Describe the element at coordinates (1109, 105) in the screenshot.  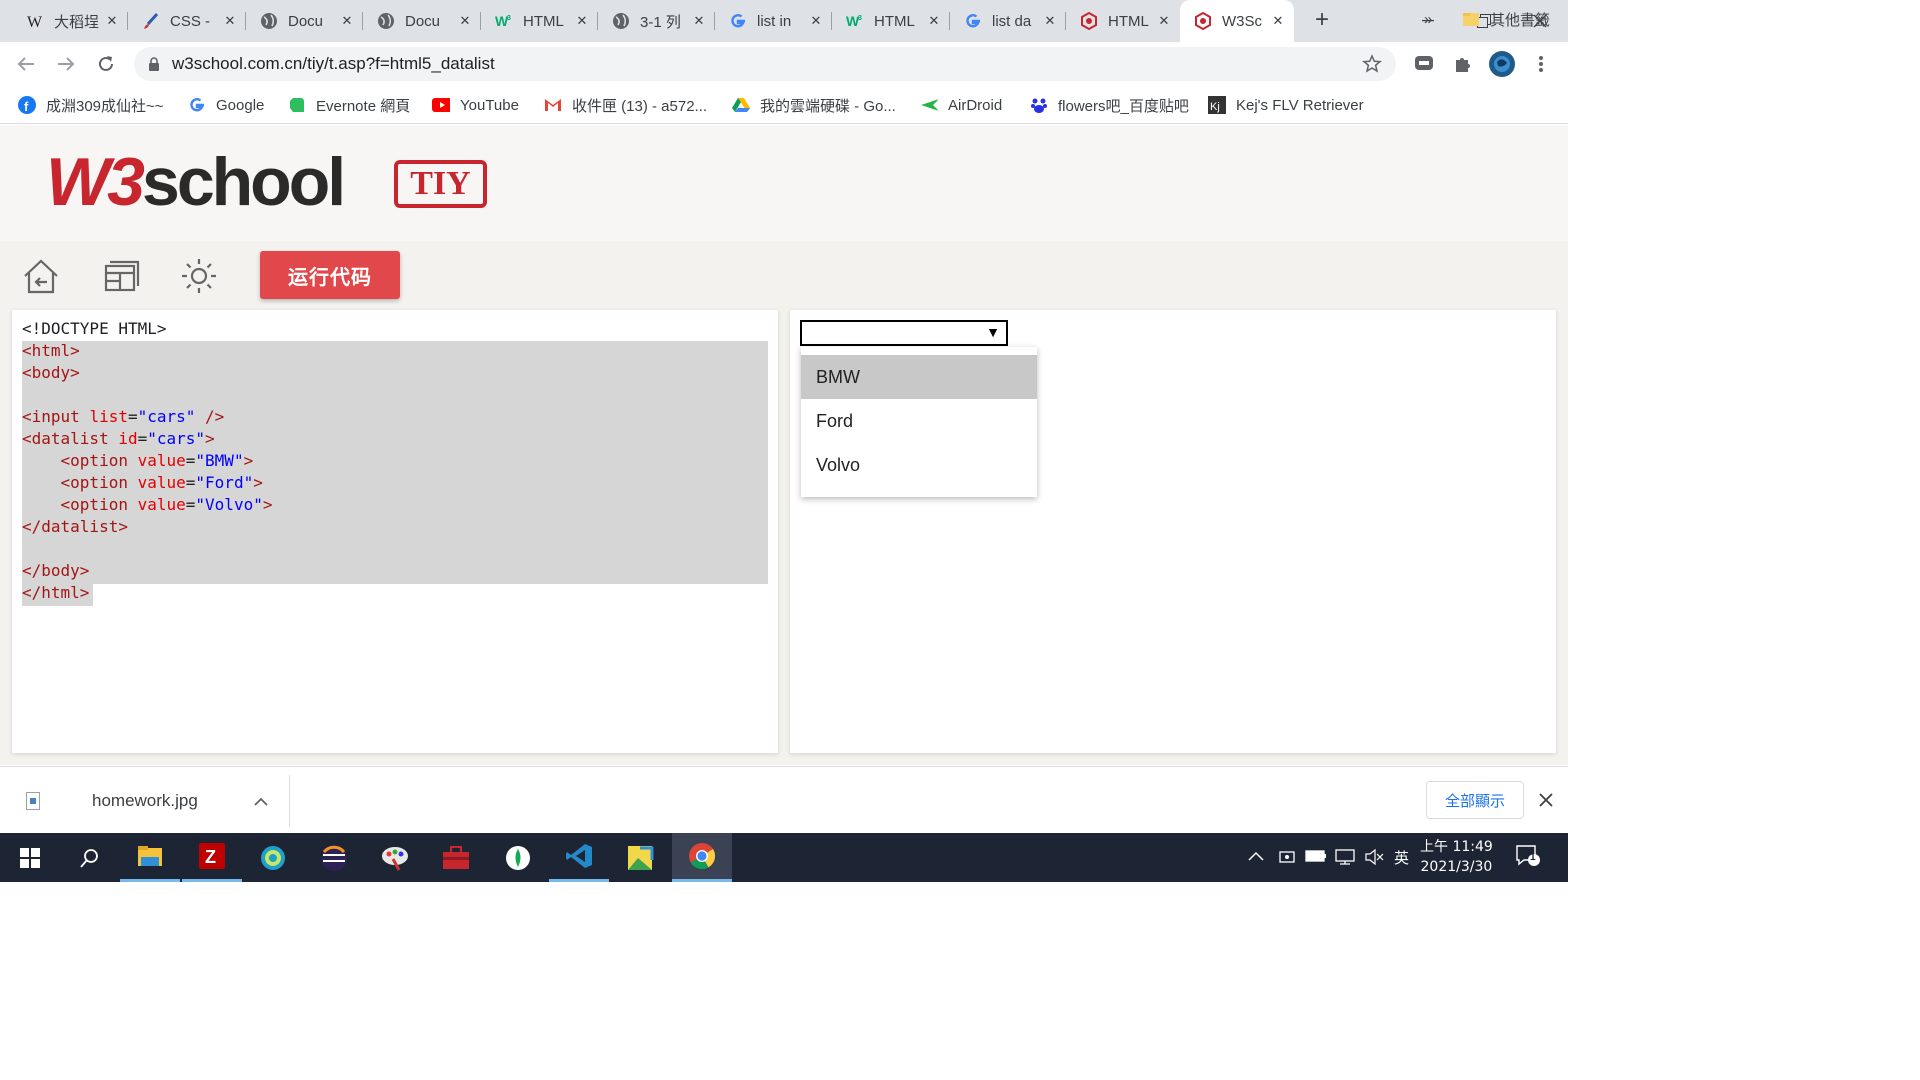
I see `bookmark-item: flowers吧_百度贴吧` at that location.